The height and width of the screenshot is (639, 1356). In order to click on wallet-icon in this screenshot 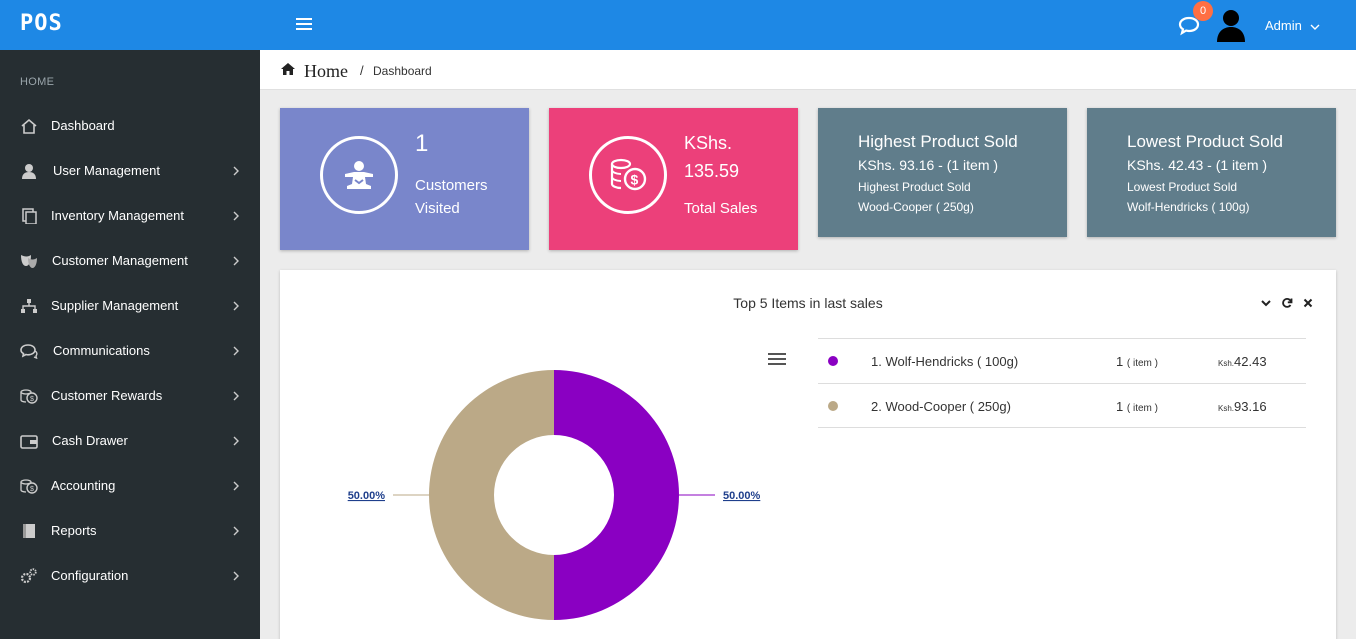, I will do `click(29, 442)`.